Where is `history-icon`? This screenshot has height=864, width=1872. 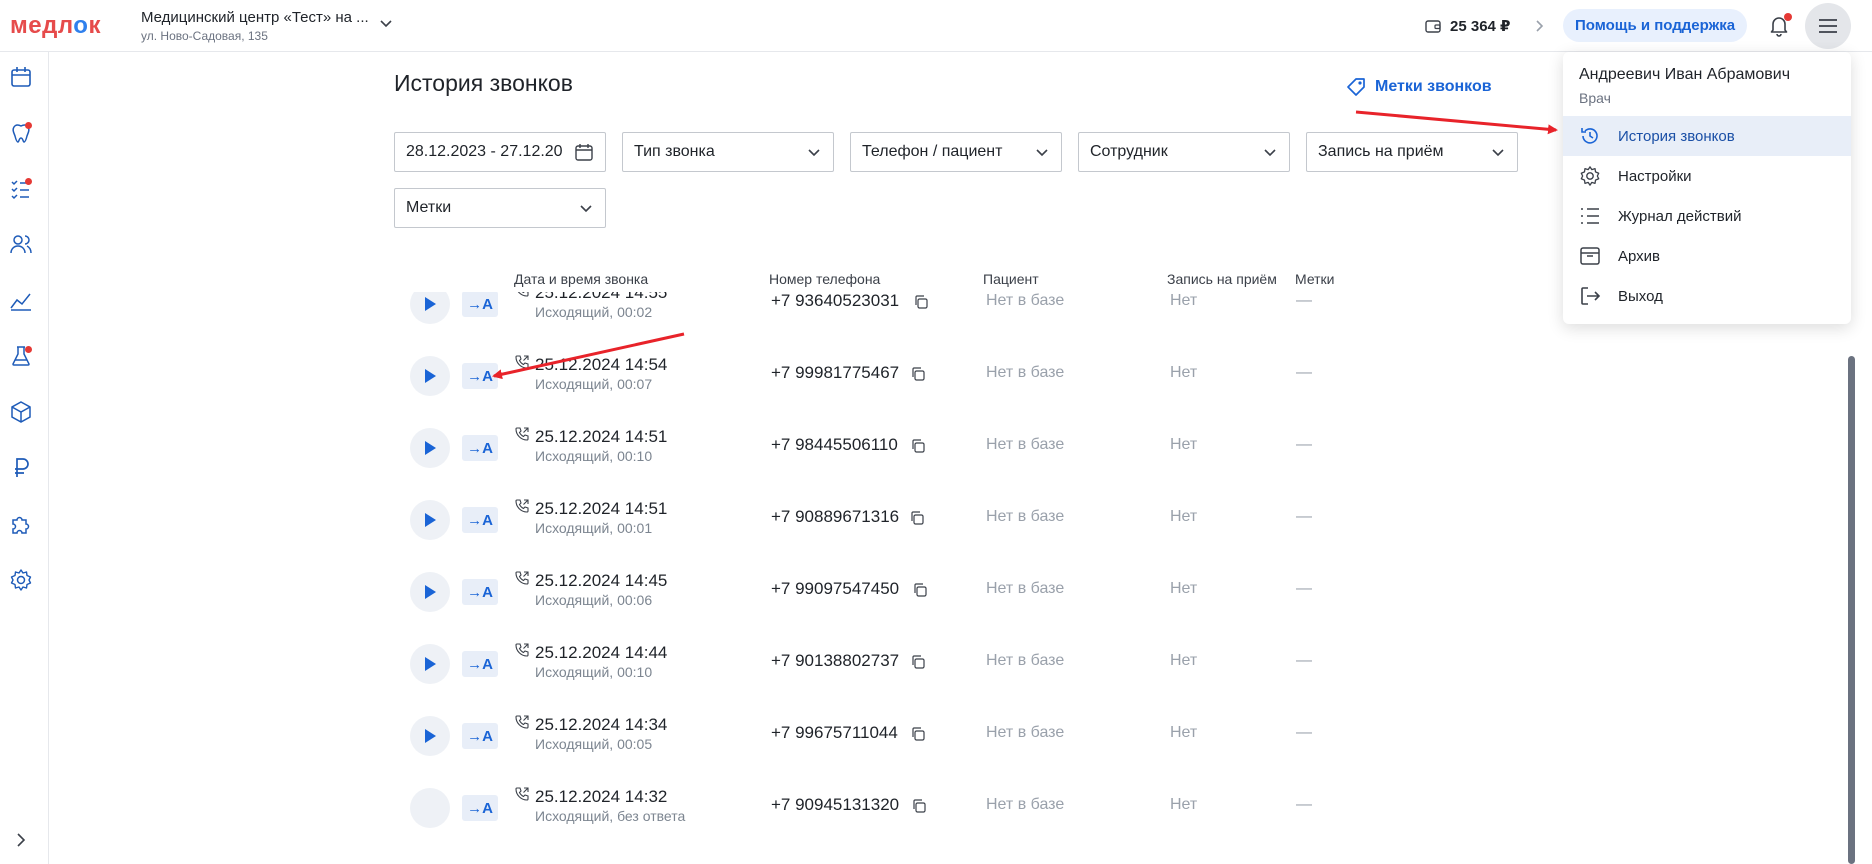 history-icon is located at coordinates (1589, 136).